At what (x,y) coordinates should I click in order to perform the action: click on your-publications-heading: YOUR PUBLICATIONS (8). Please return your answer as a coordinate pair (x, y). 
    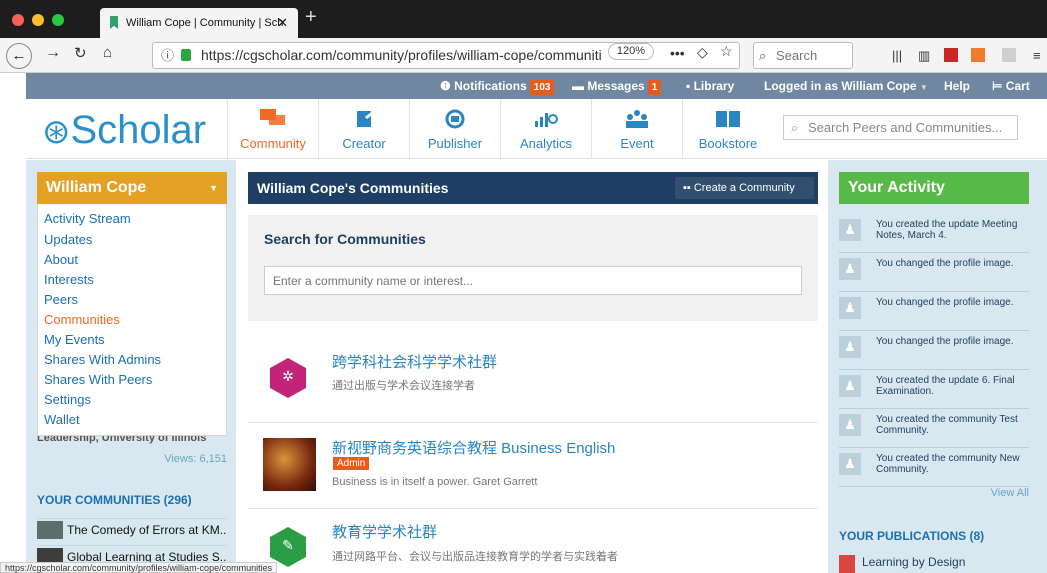
    Looking at the image, I should click on (911, 536).